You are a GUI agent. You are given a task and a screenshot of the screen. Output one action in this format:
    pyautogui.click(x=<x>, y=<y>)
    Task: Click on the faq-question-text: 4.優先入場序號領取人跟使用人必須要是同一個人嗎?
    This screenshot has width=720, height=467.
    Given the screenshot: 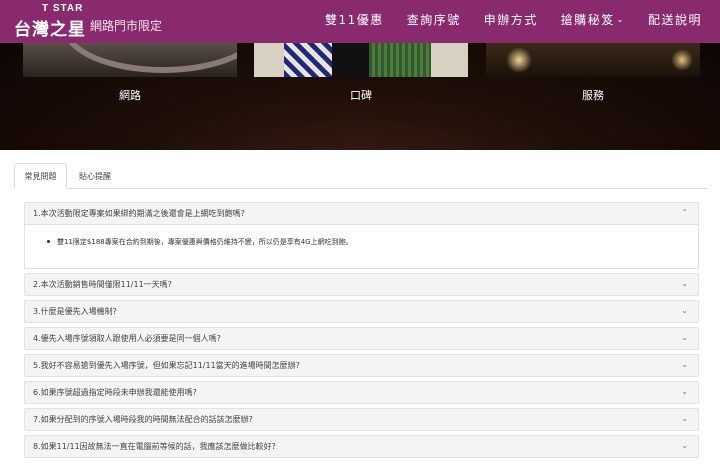 What is the action you would take?
    pyautogui.click(x=127, y=338)
    